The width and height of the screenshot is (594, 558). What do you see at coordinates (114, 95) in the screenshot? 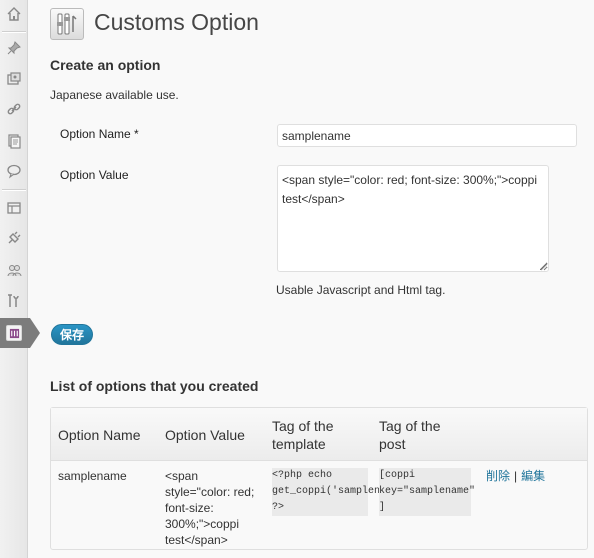
I see `create-note: Japanese available use.` at bounding box center [114, 95].